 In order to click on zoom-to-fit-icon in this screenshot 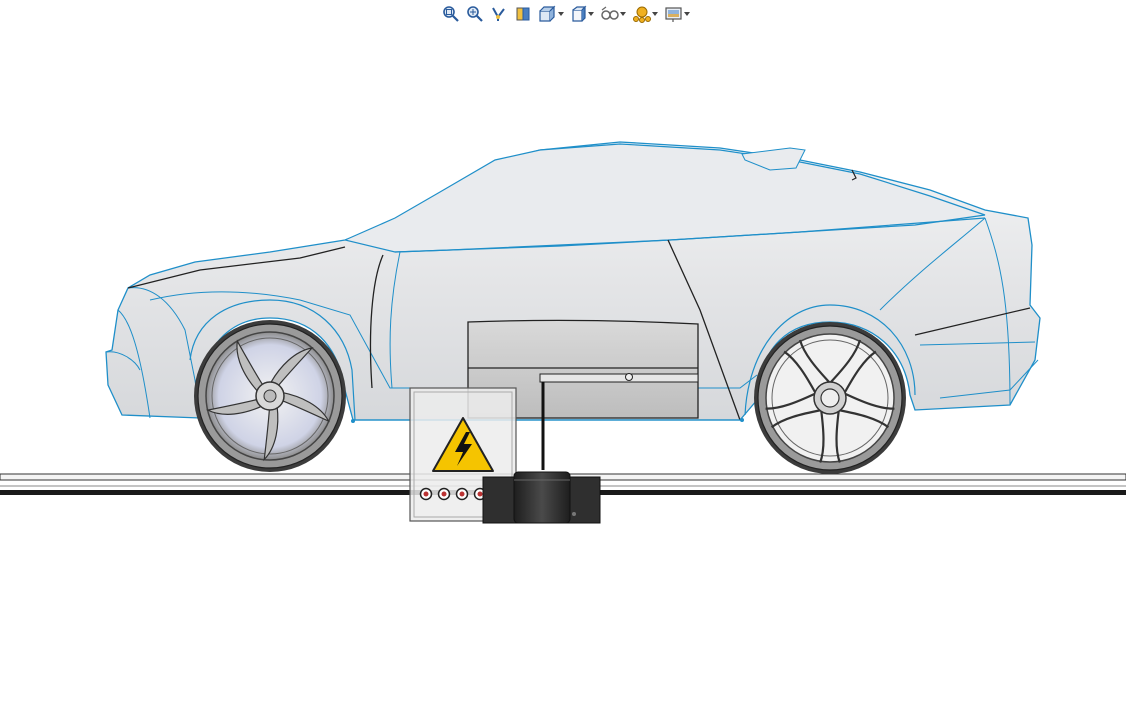, I will do `click(451, 14)`.